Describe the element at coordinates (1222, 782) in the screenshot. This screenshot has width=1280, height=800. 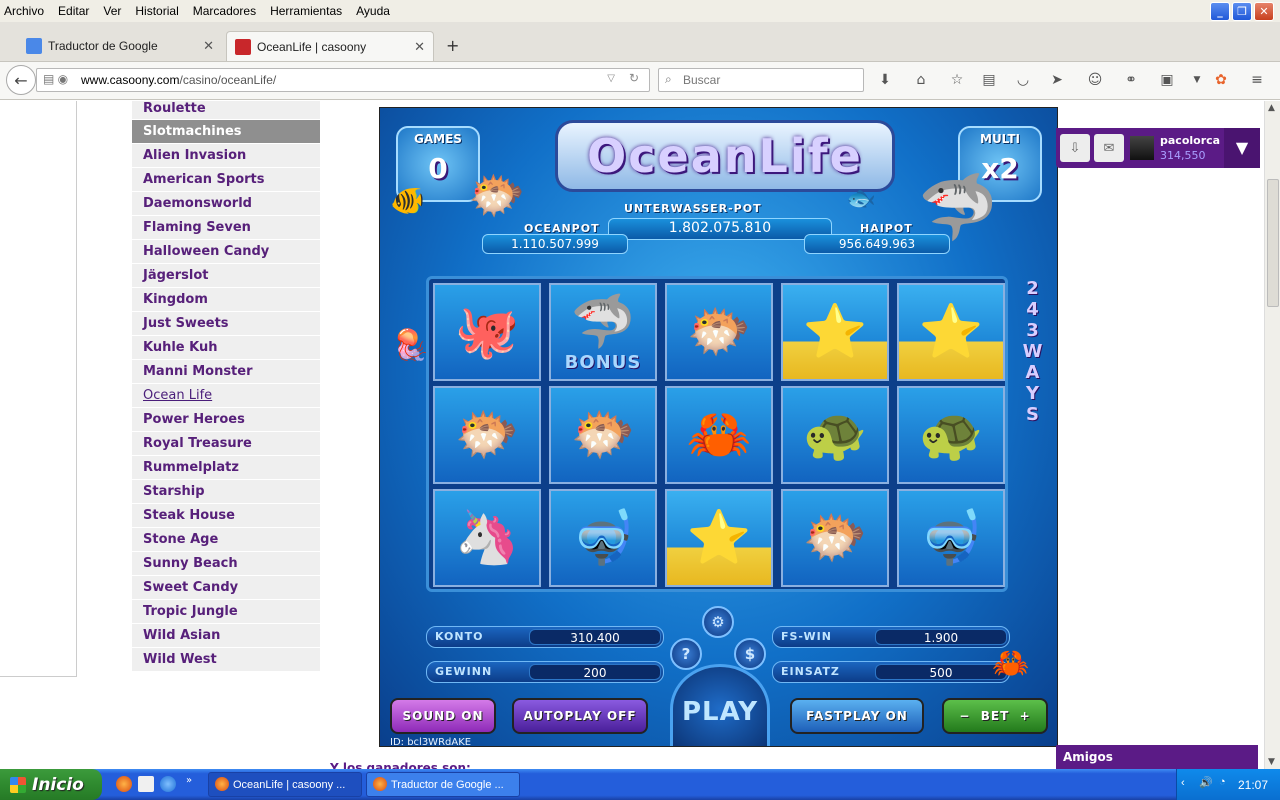
I see `network-icon: ◔` at that location.